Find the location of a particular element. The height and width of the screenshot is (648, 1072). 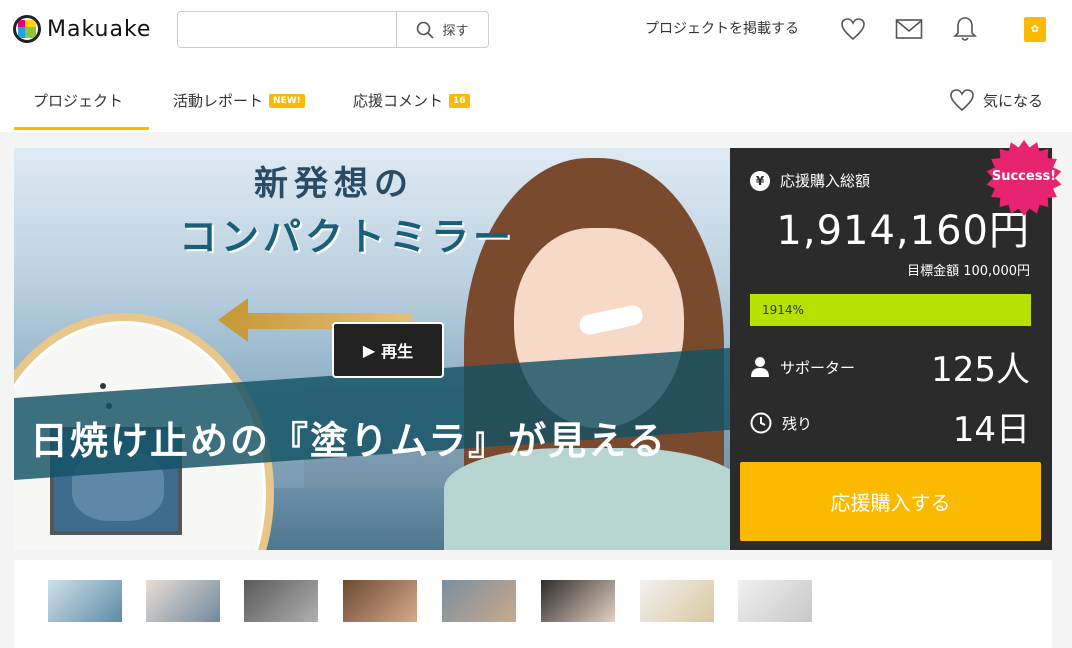

search-input is located at coordinates (287, 29).